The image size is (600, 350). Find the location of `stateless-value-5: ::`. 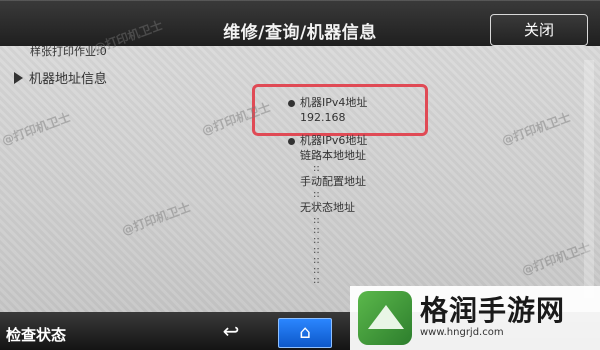

stateless-value-5: :: is located at coordinates (316, 260).